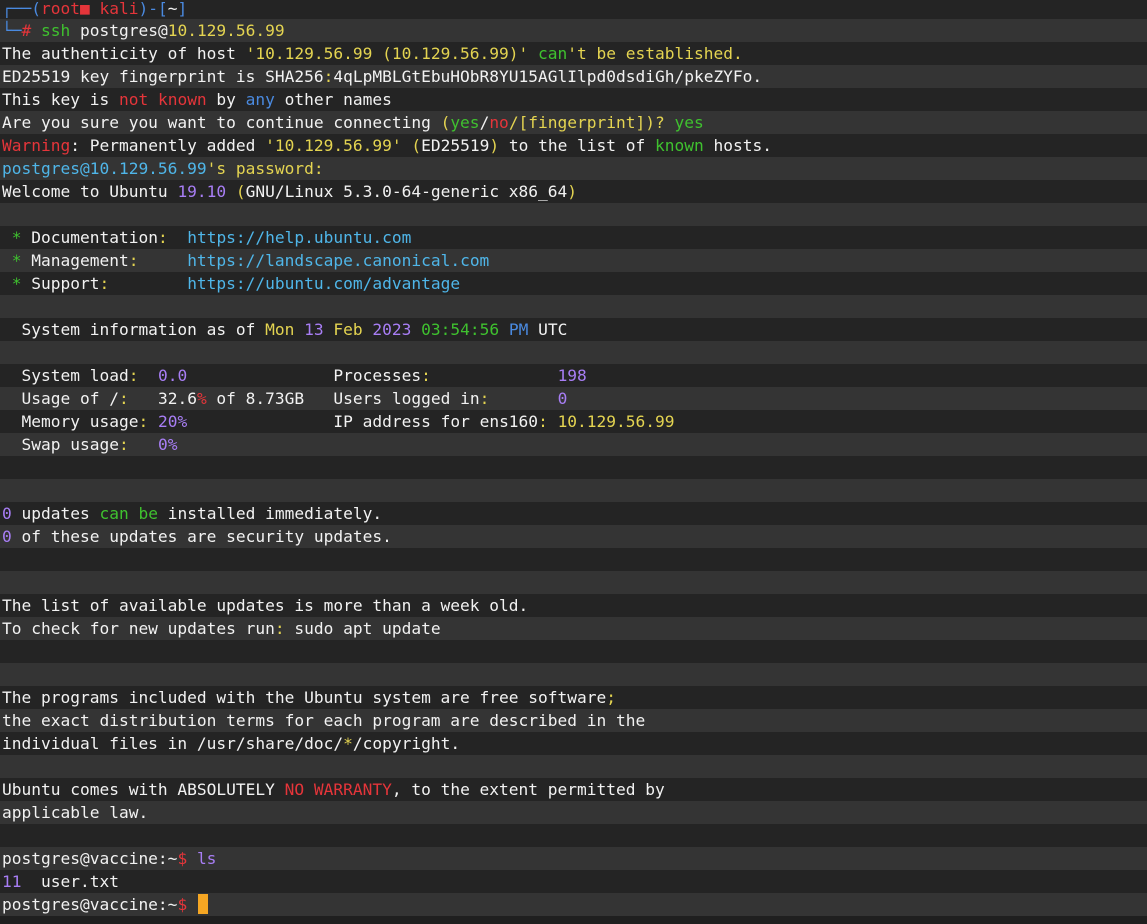  Describe the element at coordinates (363, 421) in the screenshot. I see `terminal-text: IP address for ens160` at that location.